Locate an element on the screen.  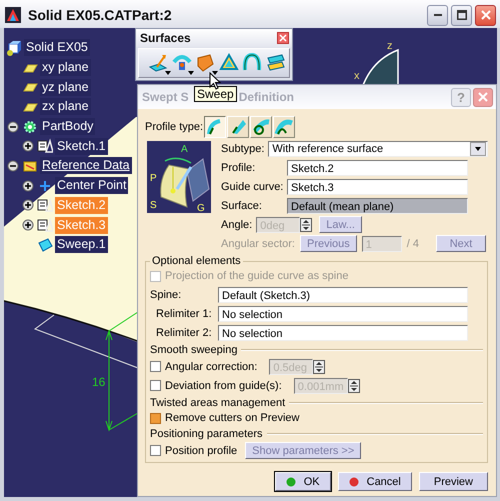
tooltip: Sweep is located at coordinates (215, 94).